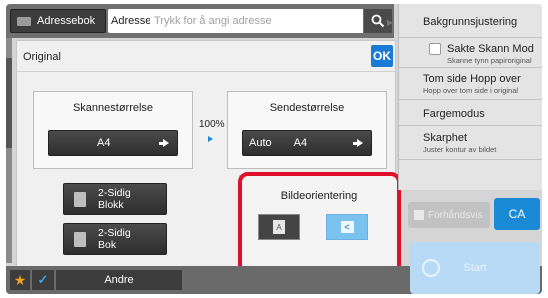  I want to click on document-icon, so click(80, 199).